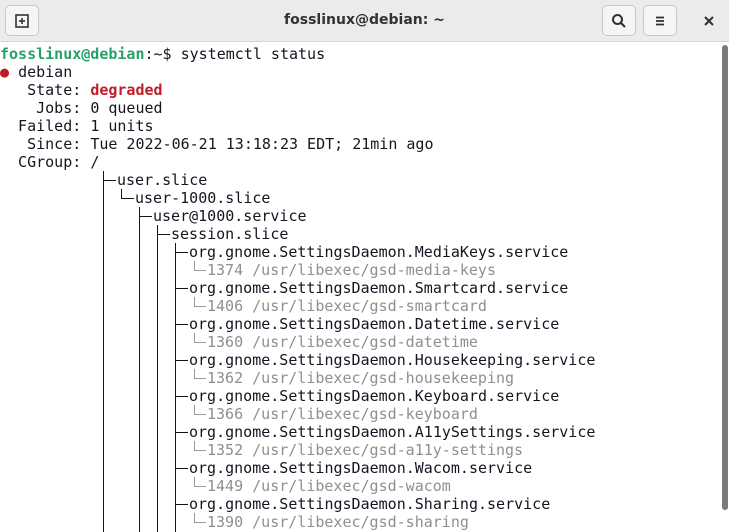 The image size is (729, 532). What do you see at coordinates (126, 108) in the screenshot?
I see `status-value: 0 queued` at bounding box center [126, 108].